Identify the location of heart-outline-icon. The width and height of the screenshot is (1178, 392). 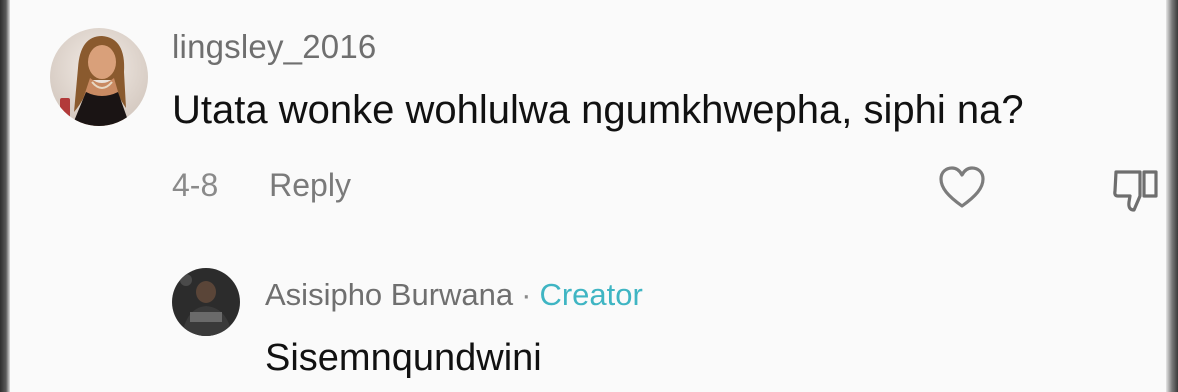
(962, 187).